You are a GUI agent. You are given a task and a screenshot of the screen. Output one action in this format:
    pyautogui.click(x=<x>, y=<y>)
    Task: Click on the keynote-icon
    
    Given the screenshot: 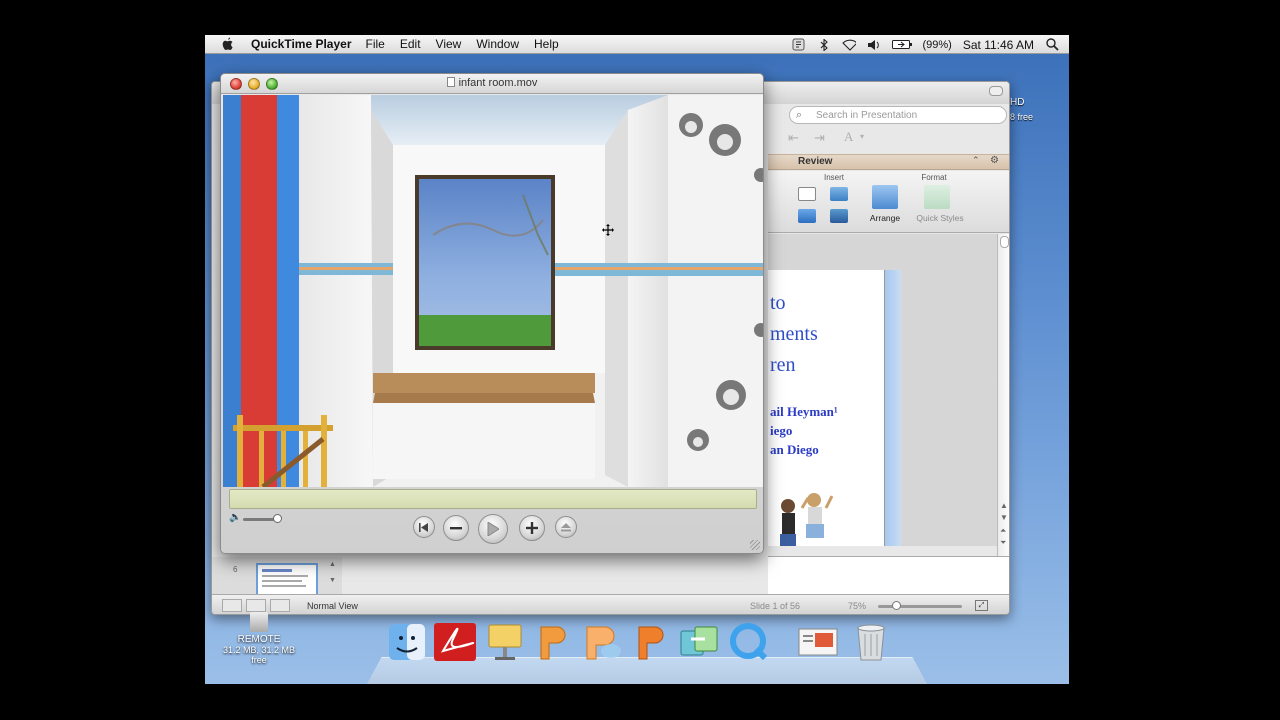 What is the action you would take?
    pyautogui.click(x=505, y=642)
    